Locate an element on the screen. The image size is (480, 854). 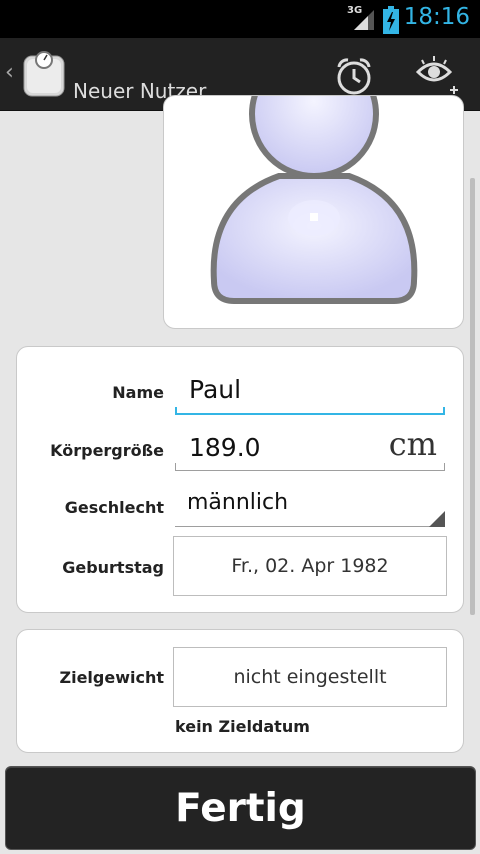
scrollbar is located at coordinates (472, 396).